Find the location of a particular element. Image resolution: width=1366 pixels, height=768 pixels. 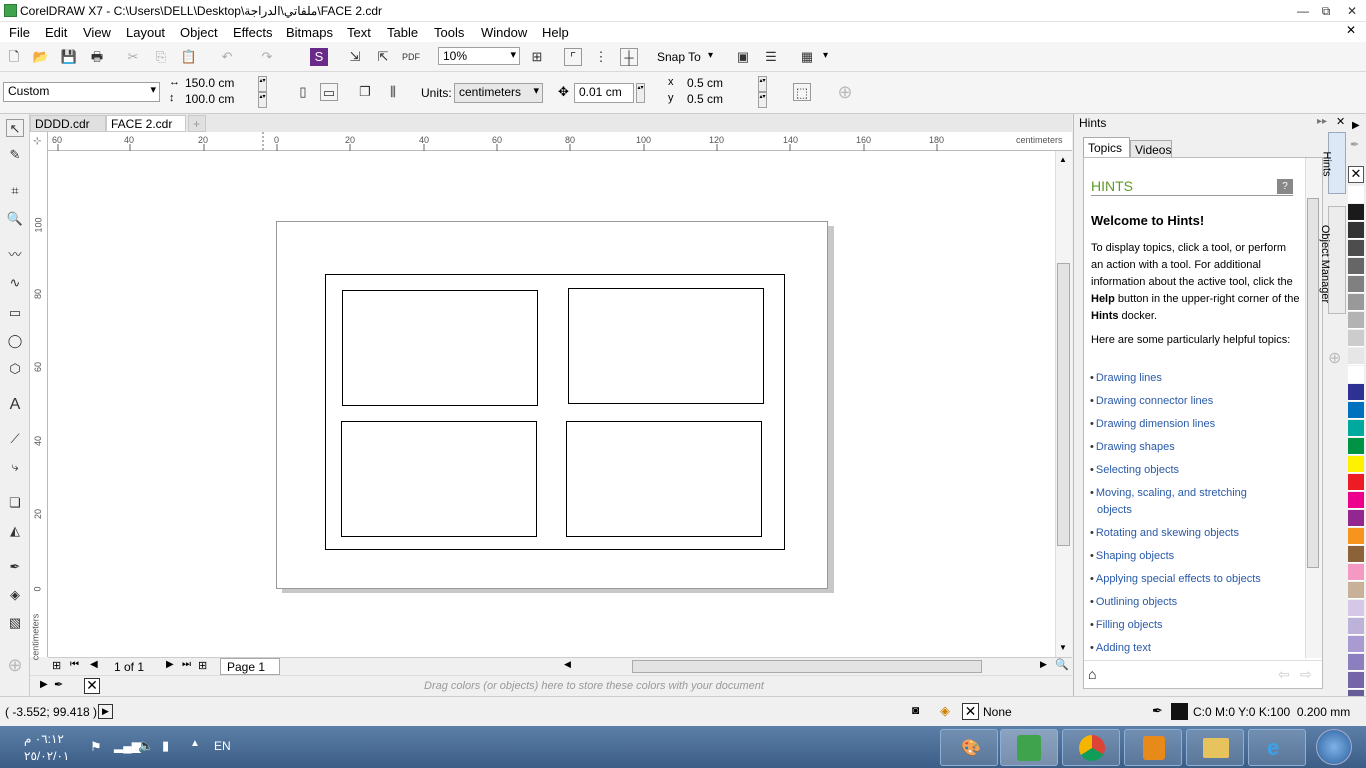

tab-videos: Videos is located at coordinates (1151, 149).